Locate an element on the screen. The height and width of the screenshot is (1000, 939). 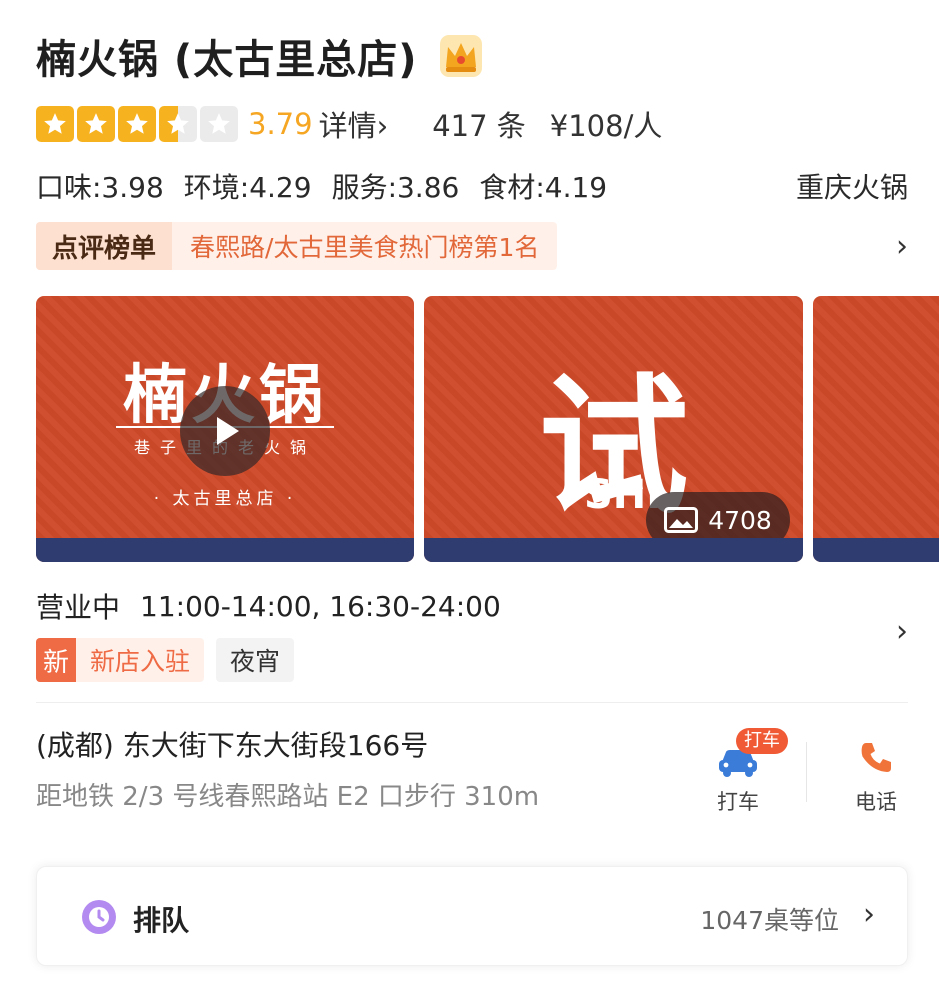
taste-score: 口味:3.98 is located at coordinates (100, 187).